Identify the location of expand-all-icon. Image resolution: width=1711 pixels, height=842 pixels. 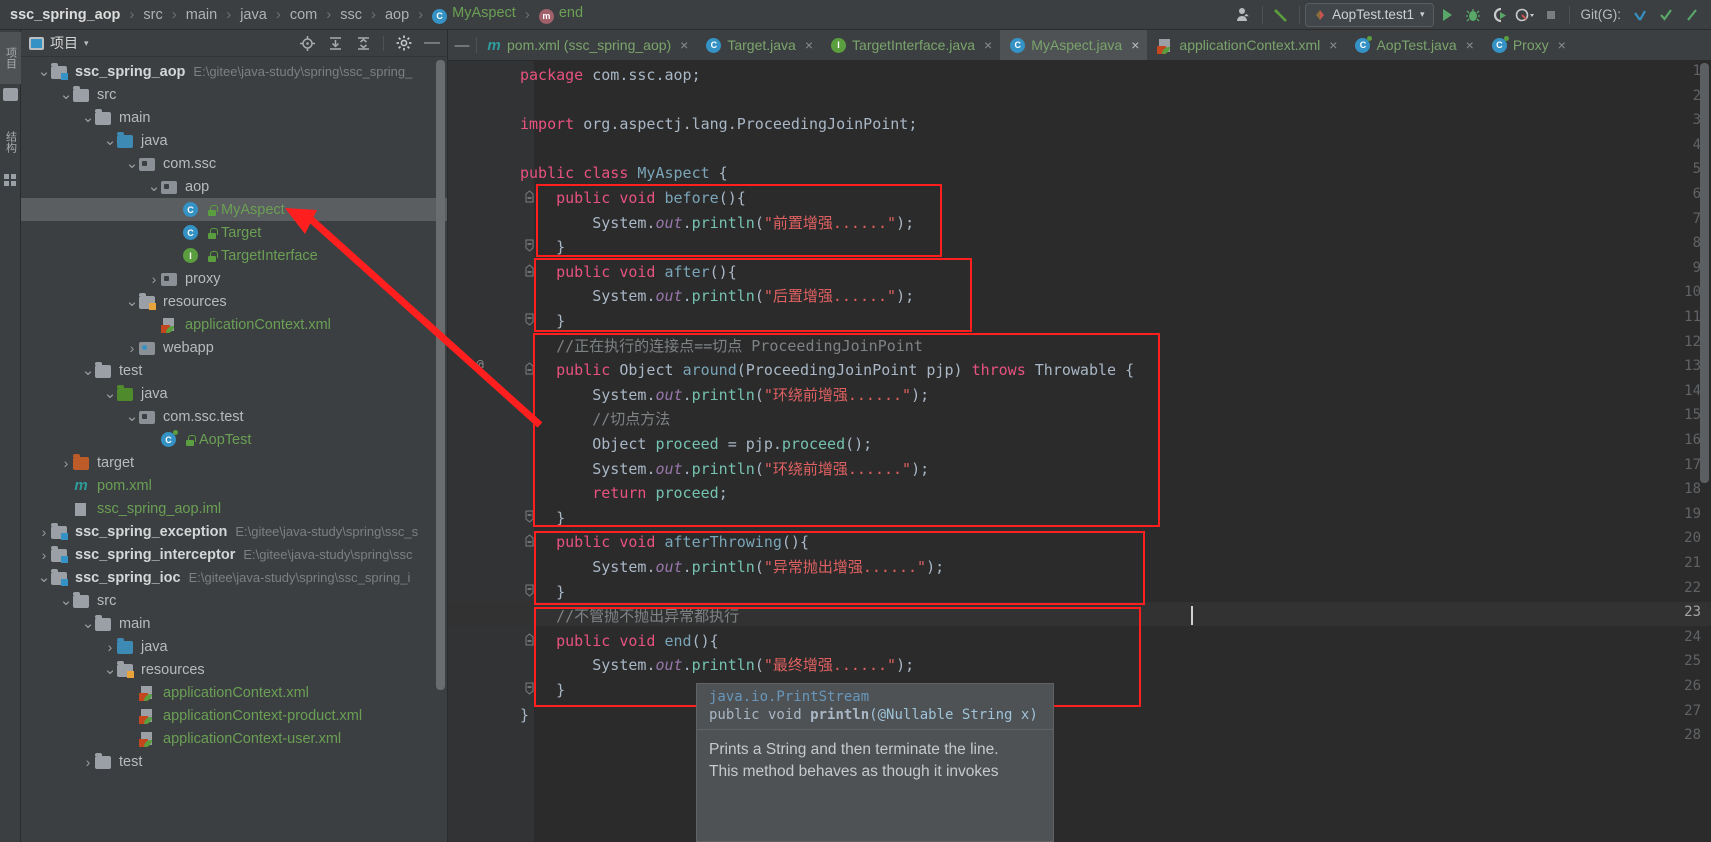
(335, 43).